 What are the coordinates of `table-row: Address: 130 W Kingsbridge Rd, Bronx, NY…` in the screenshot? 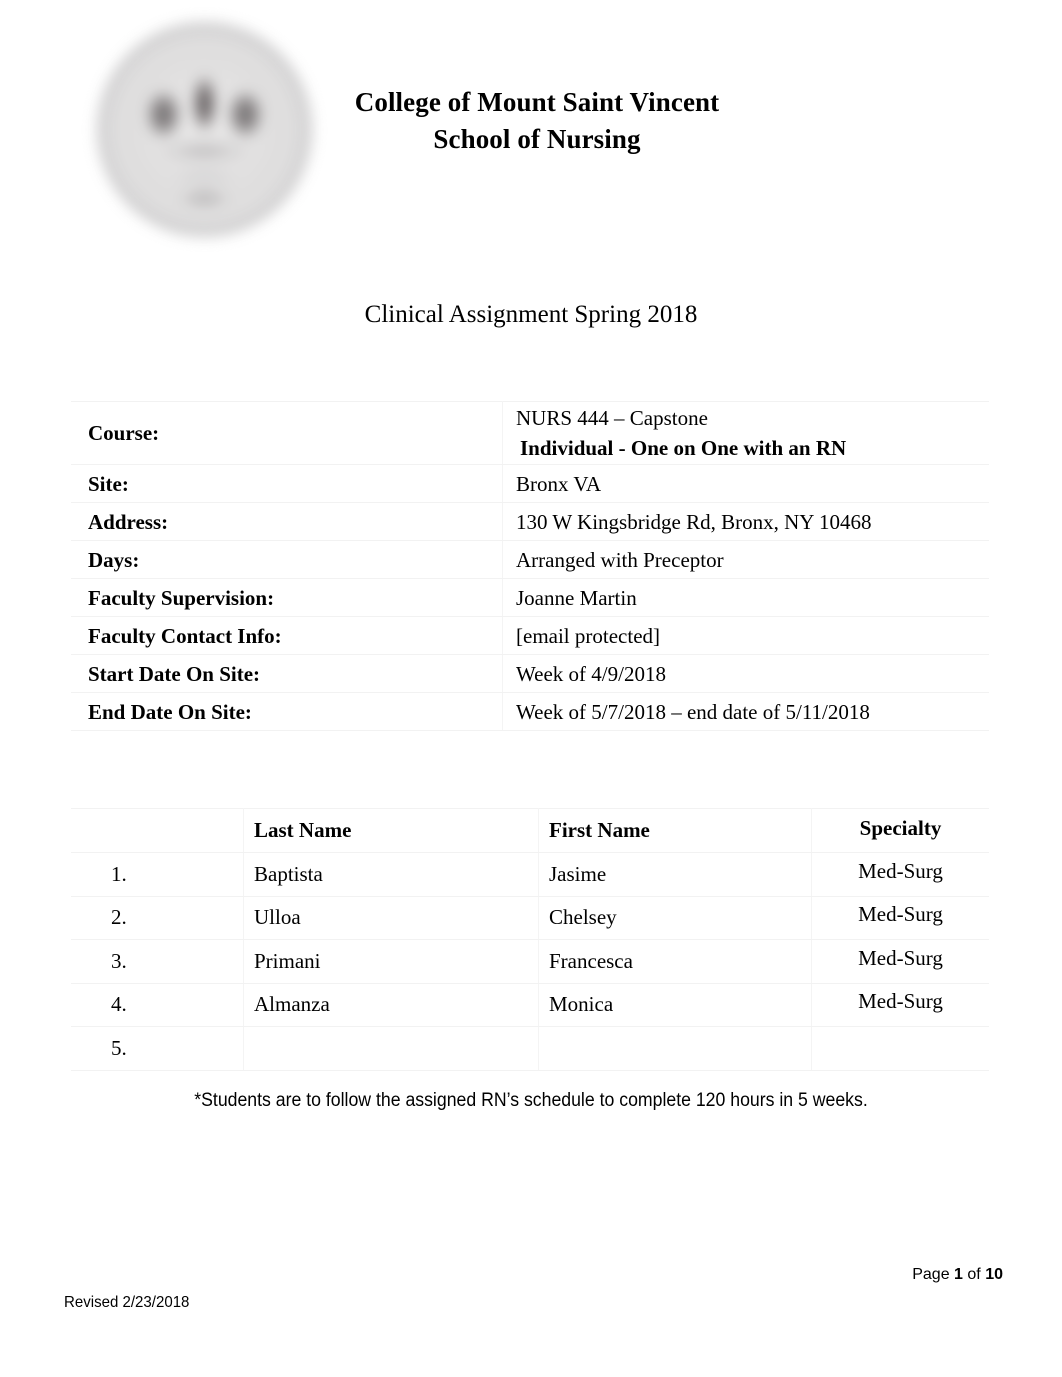 It's located at (530, 521).